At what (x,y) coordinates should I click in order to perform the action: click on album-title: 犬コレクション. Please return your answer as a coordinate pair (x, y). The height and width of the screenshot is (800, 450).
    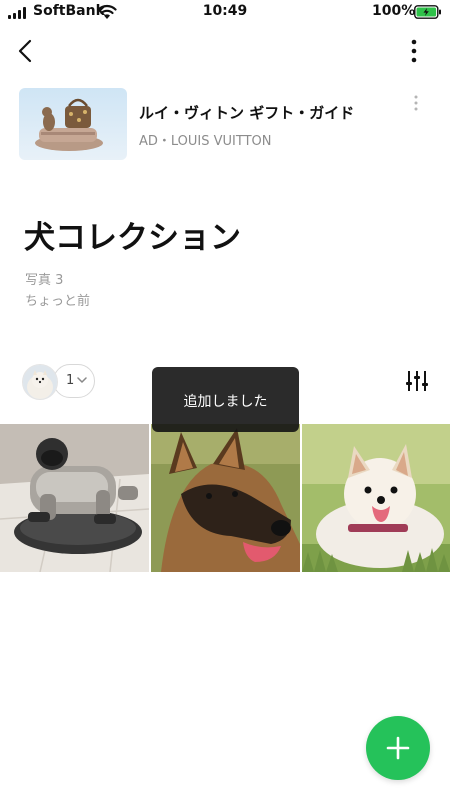
    Looking at the image, I should click on (132, 238).